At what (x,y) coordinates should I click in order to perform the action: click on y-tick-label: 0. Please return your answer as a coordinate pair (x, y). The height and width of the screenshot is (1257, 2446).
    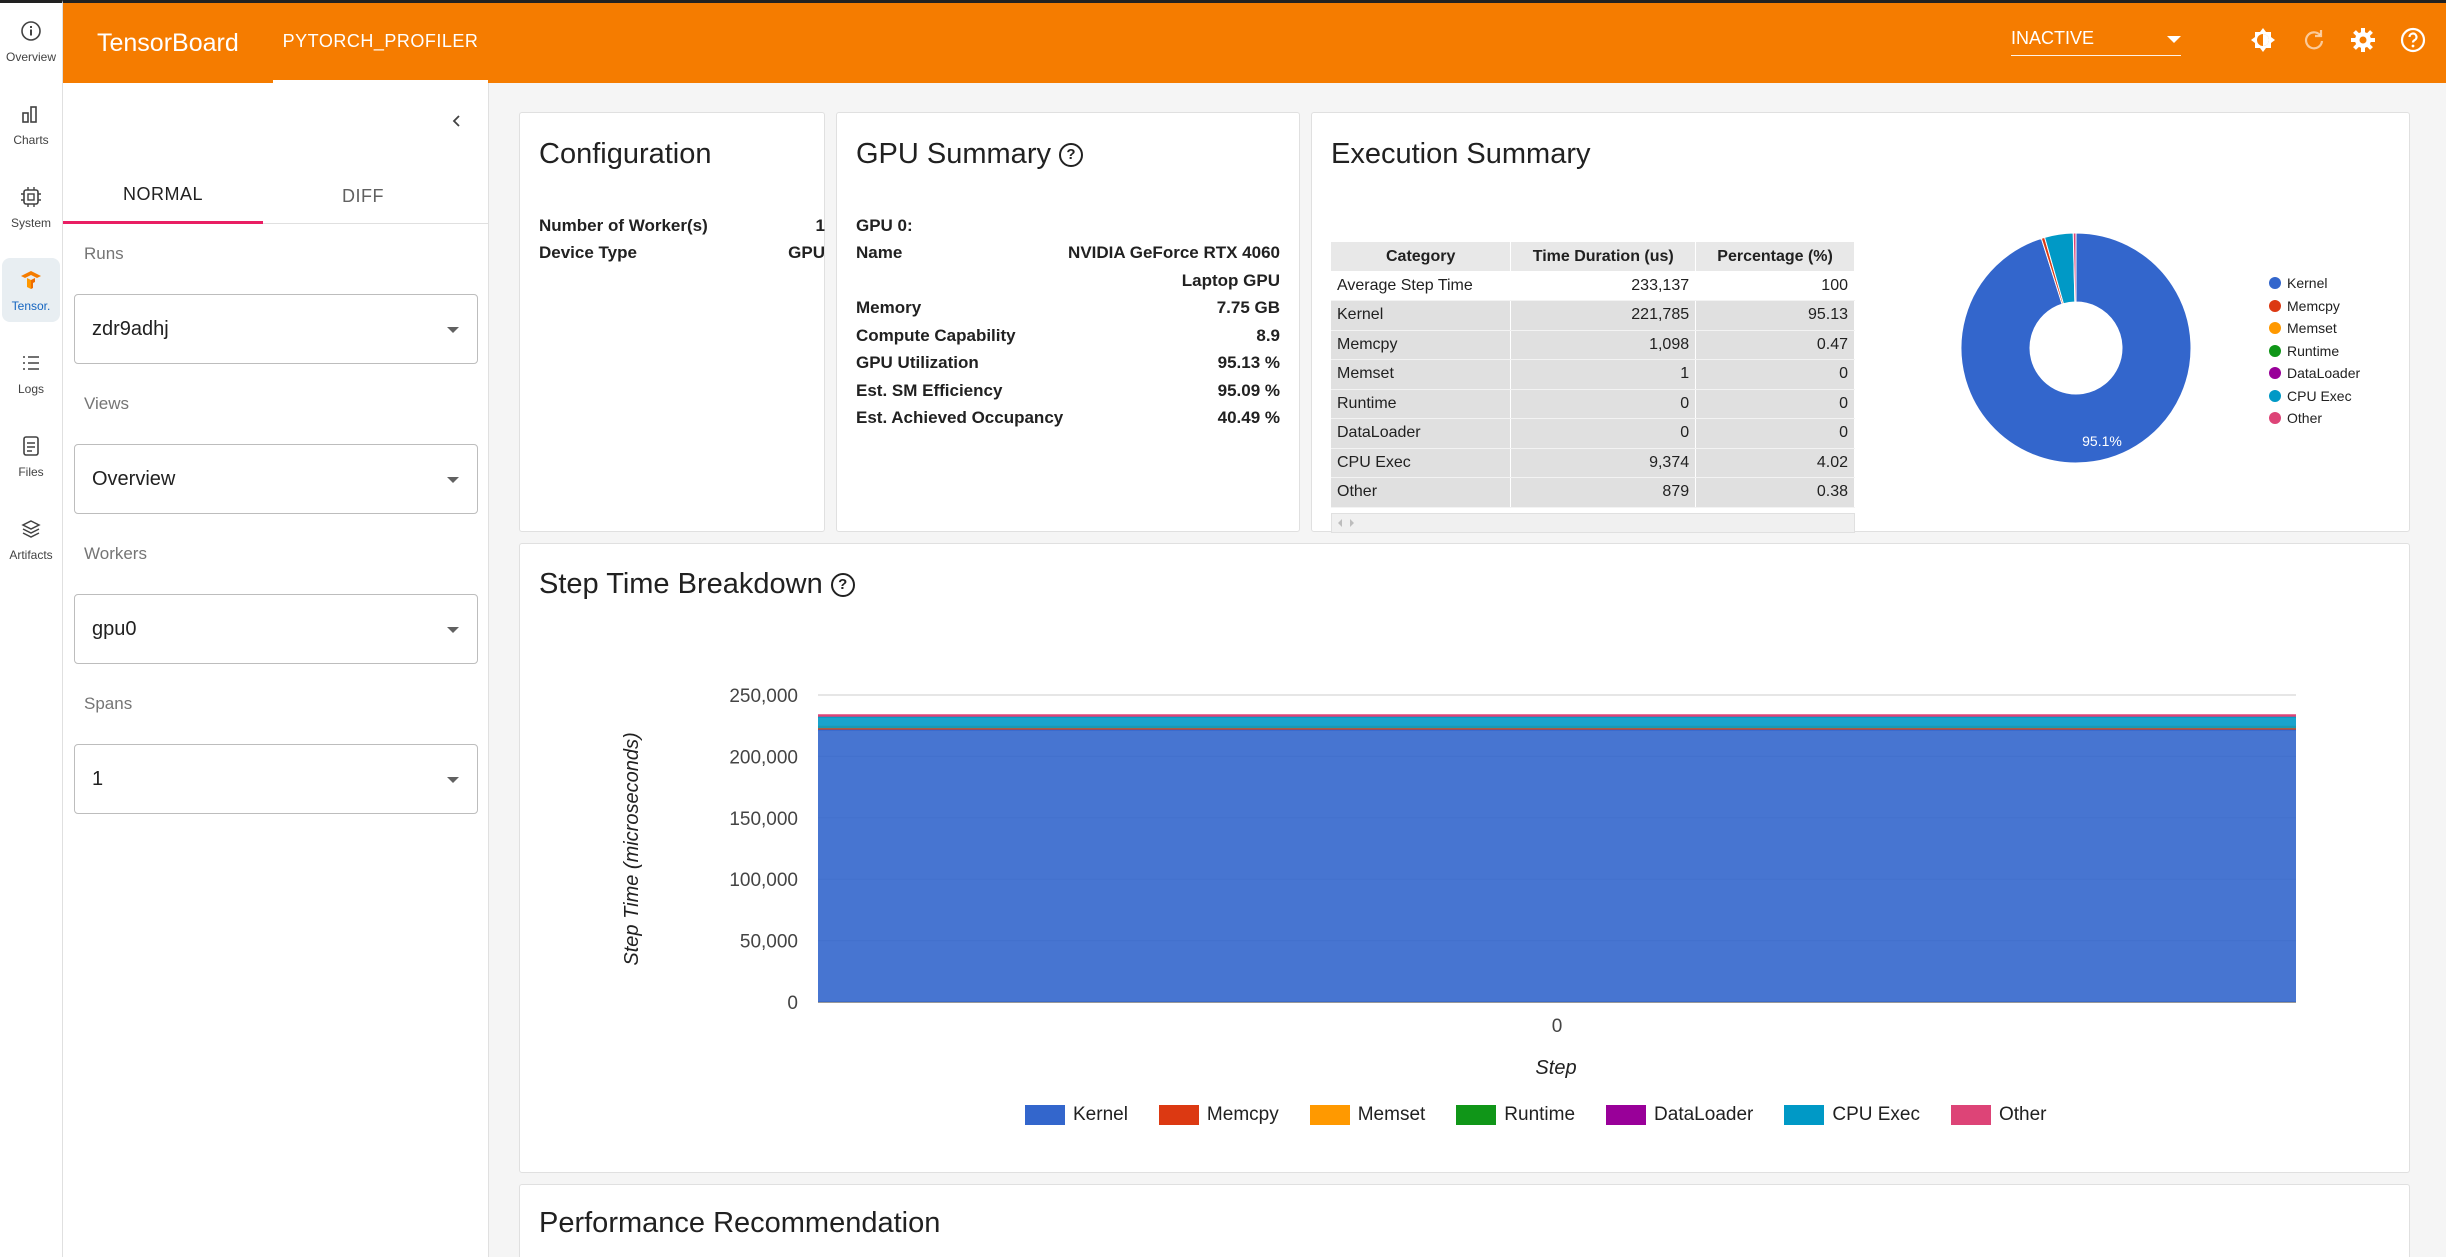
    Looking at the image, I should click on (792, 1003).